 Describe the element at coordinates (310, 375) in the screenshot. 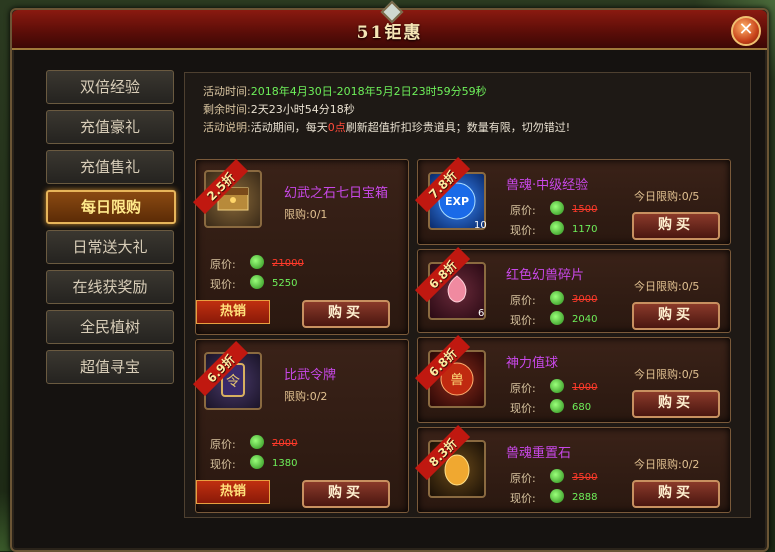

I see `item-name: 比武令牌` at that location.